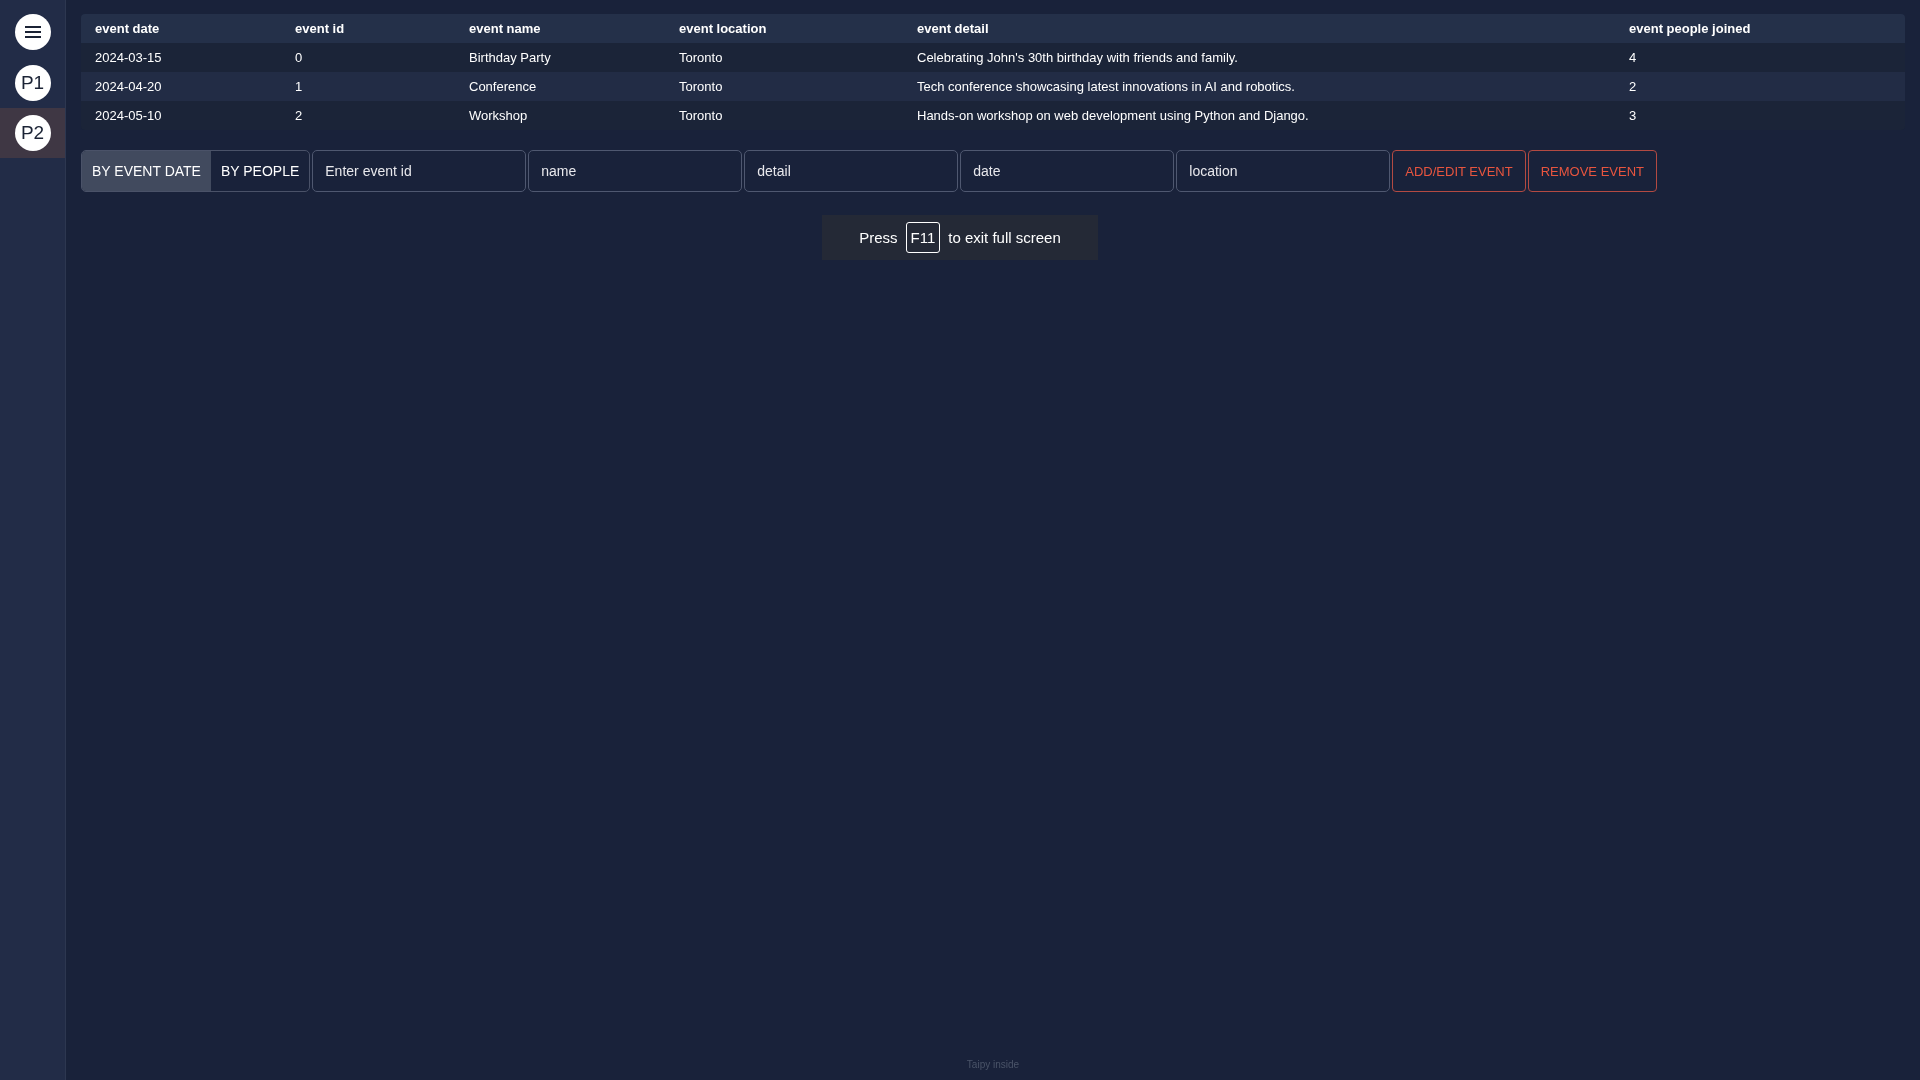 The width and height of the screenshot is (1920, 1080). Describe the element at coordinates (851, 171) in the screenshot. I see `input-field: detail` at that location.